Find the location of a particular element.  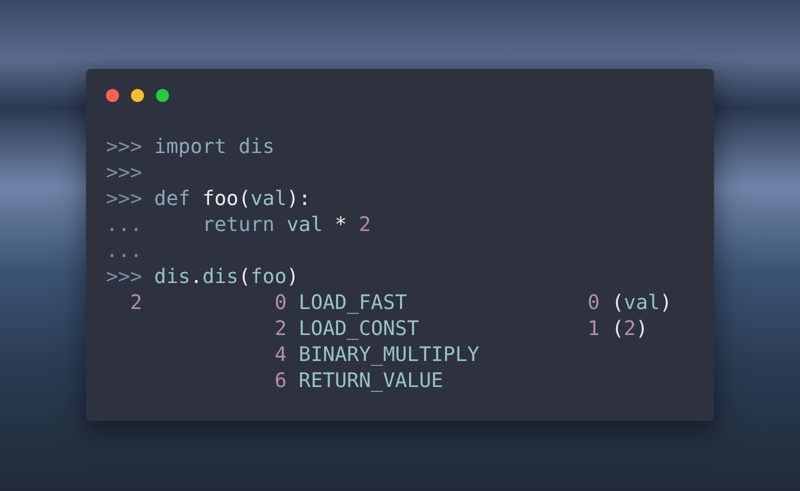

code-line: >>> def foo(val): is located at coordinates (208, 198).